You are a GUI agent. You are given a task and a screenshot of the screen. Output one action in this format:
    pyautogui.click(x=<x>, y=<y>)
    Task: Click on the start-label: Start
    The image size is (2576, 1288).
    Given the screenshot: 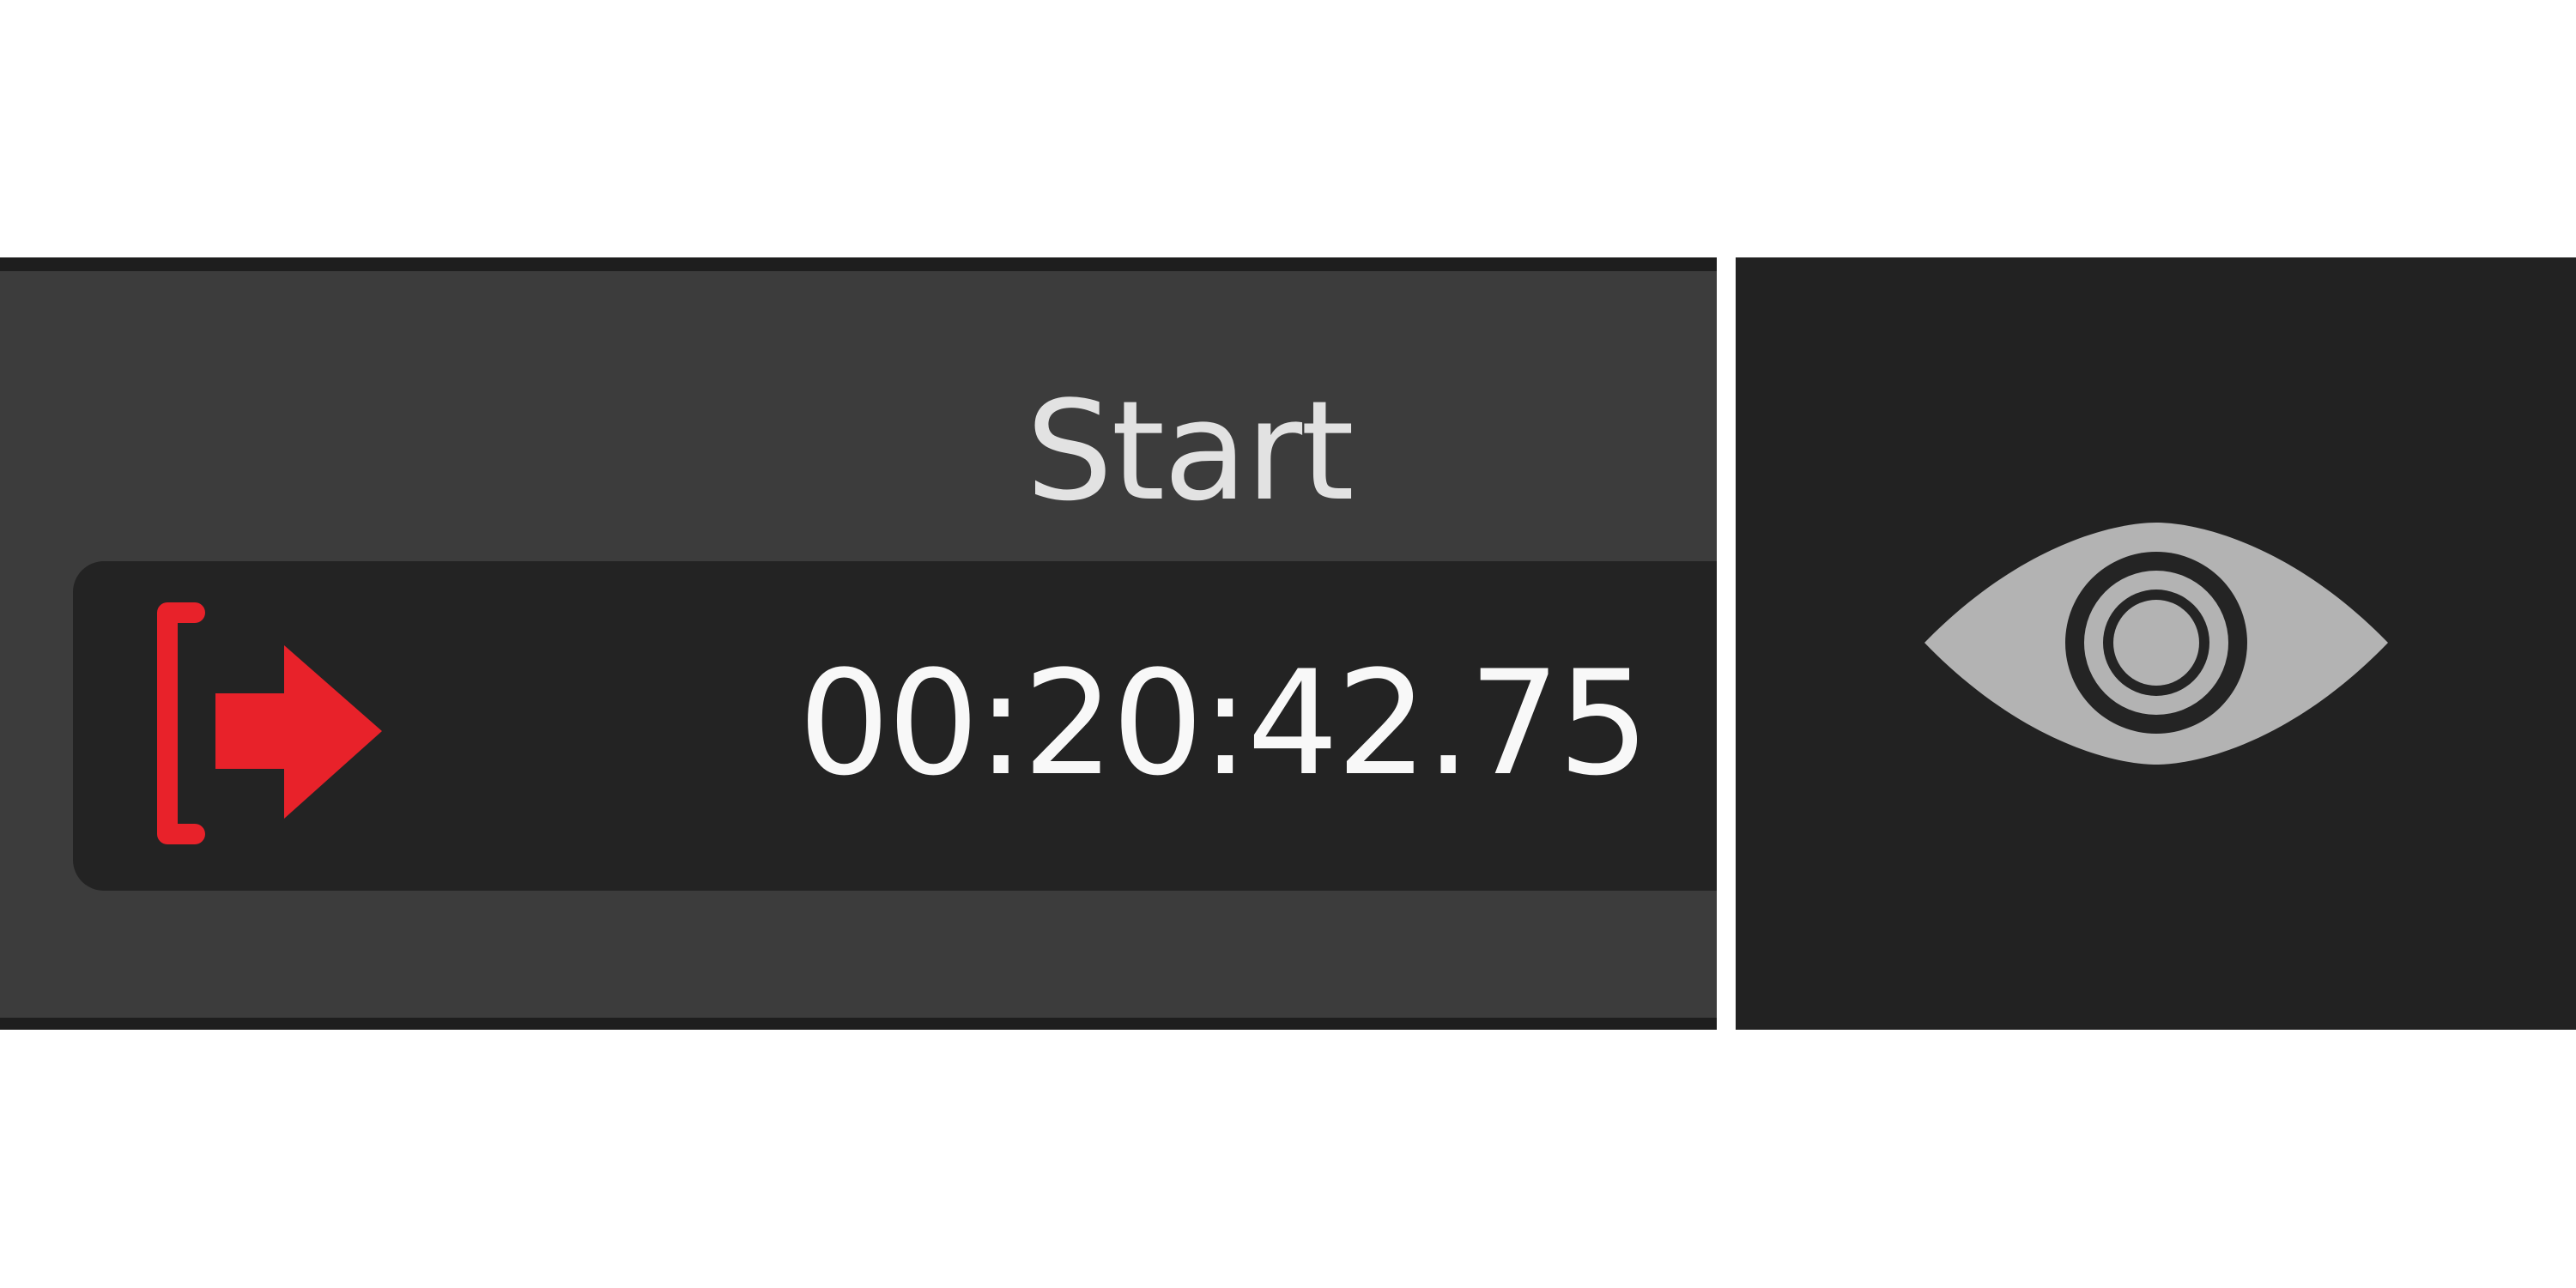 What is the action you would take?
    pyautogui.click(x=1190, y=451)
    